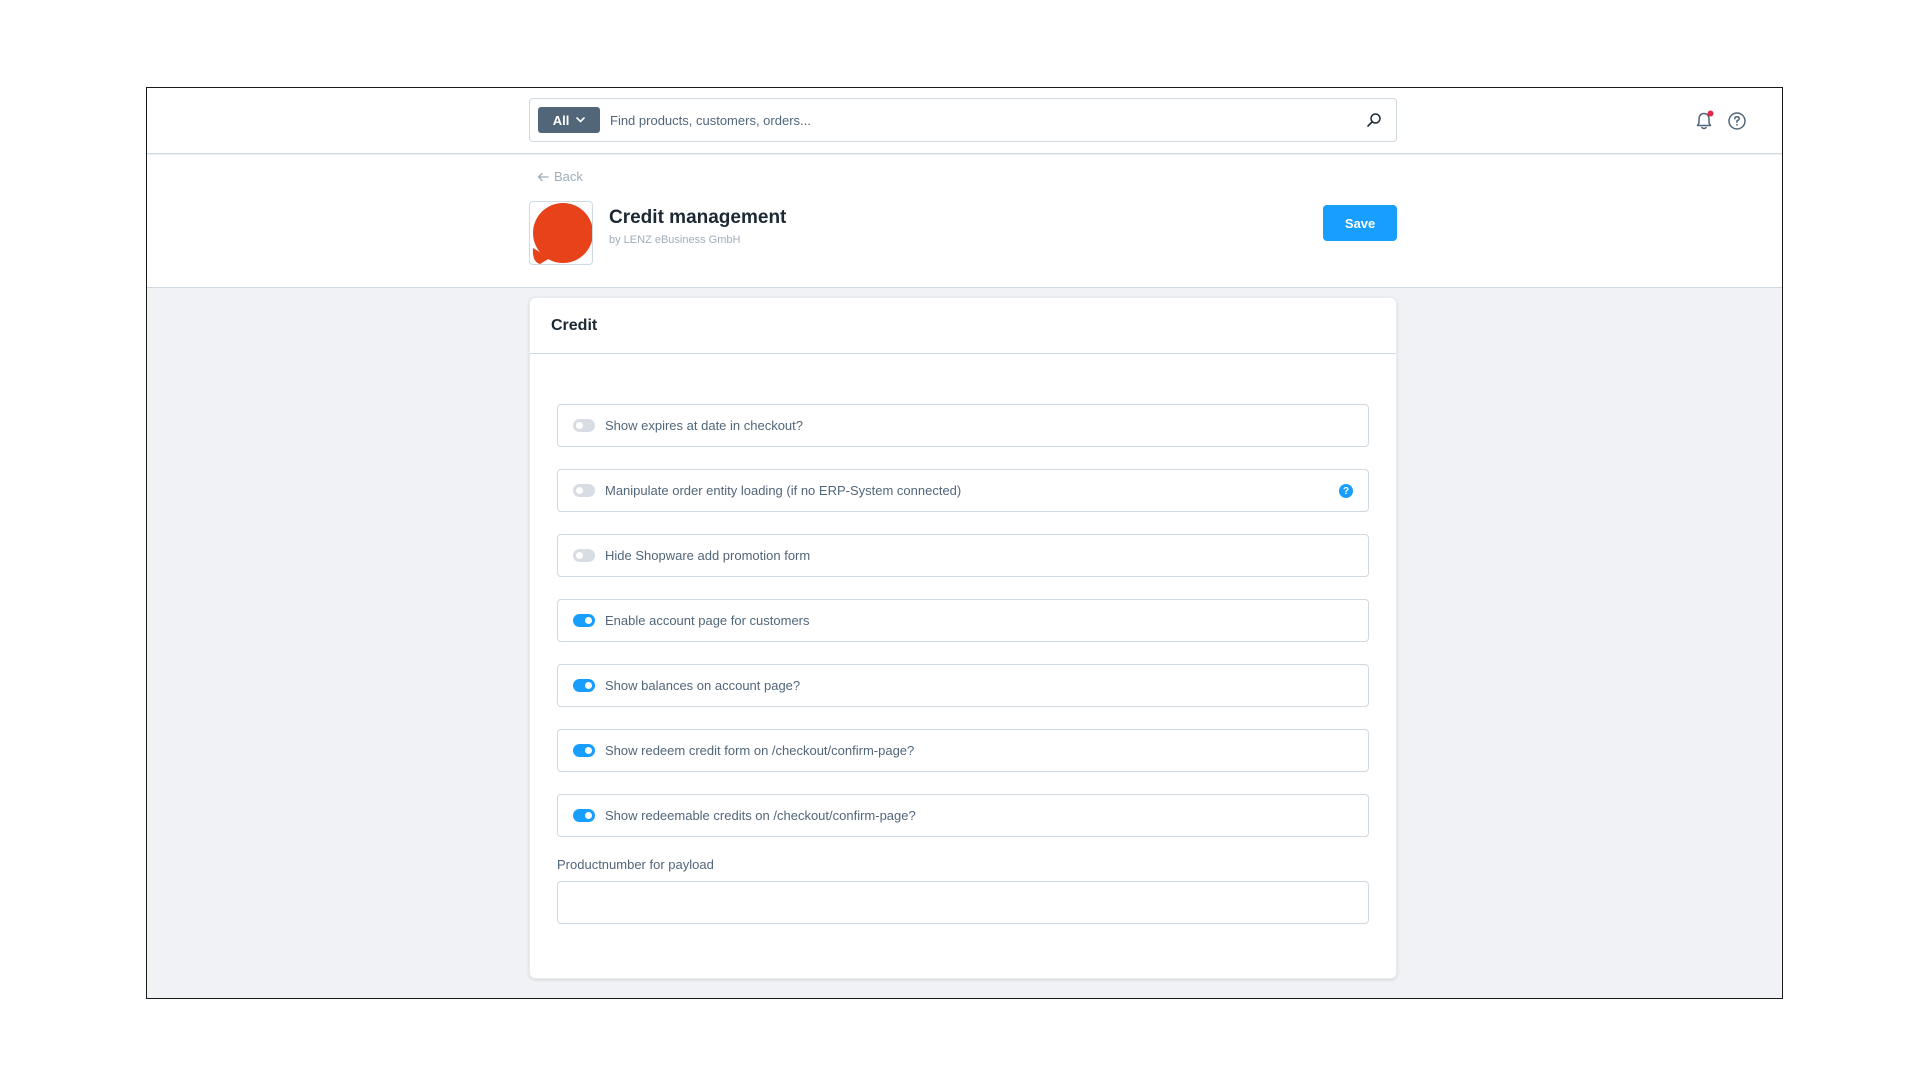 The width and height of the screenshot is (1920, 1080). What do you see at coordinates (568, 176) in the screenshot?
I see `back-label: Back` at bounding box center [568, 176].